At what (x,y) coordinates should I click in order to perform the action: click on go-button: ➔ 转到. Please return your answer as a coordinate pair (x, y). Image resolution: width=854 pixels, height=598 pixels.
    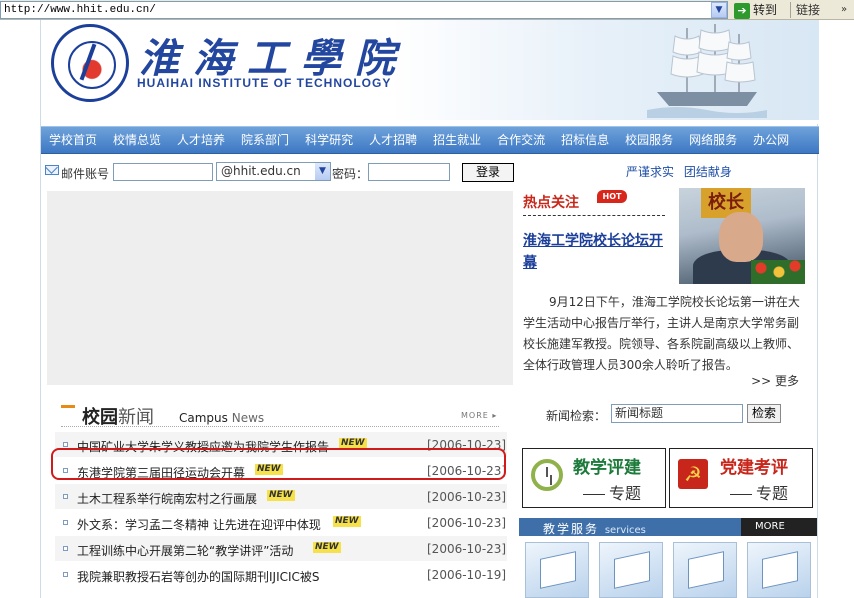
    Looking at the image, I should click on (761, 10).